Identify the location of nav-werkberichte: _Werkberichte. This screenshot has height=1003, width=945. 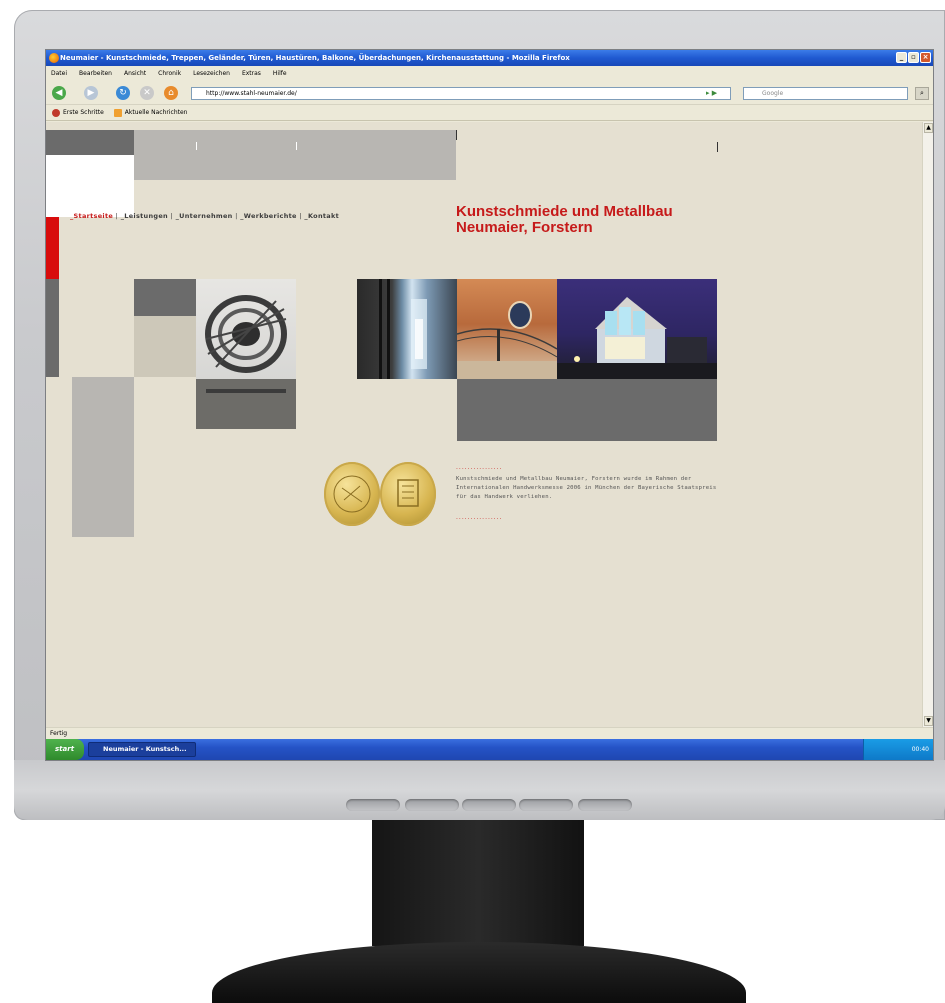
(268, 216).